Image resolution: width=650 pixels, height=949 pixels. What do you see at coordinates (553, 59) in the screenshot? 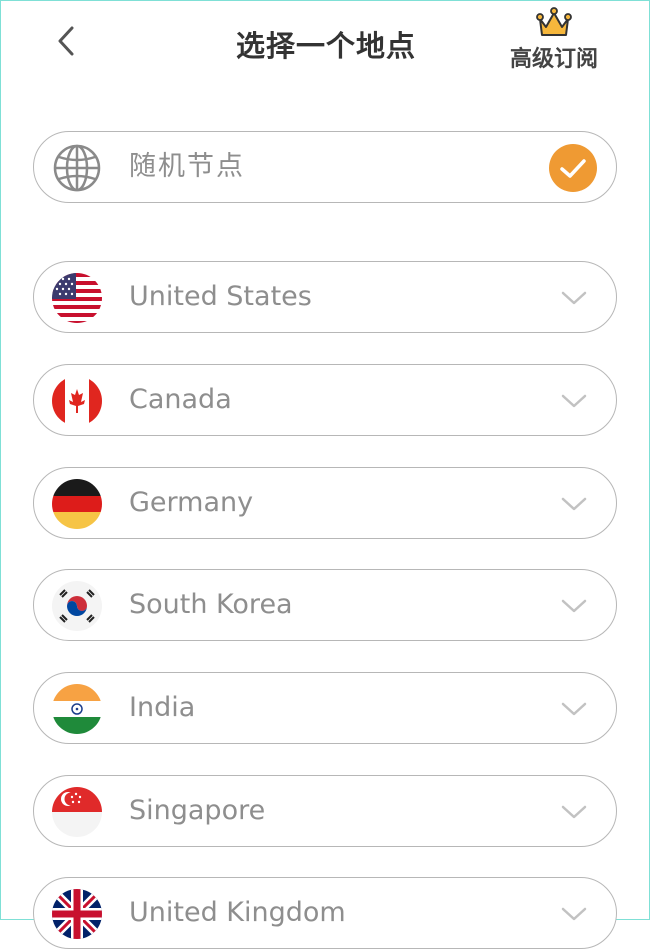
I see `premium-label: 高级订阅` at bounding box center [553, 59].